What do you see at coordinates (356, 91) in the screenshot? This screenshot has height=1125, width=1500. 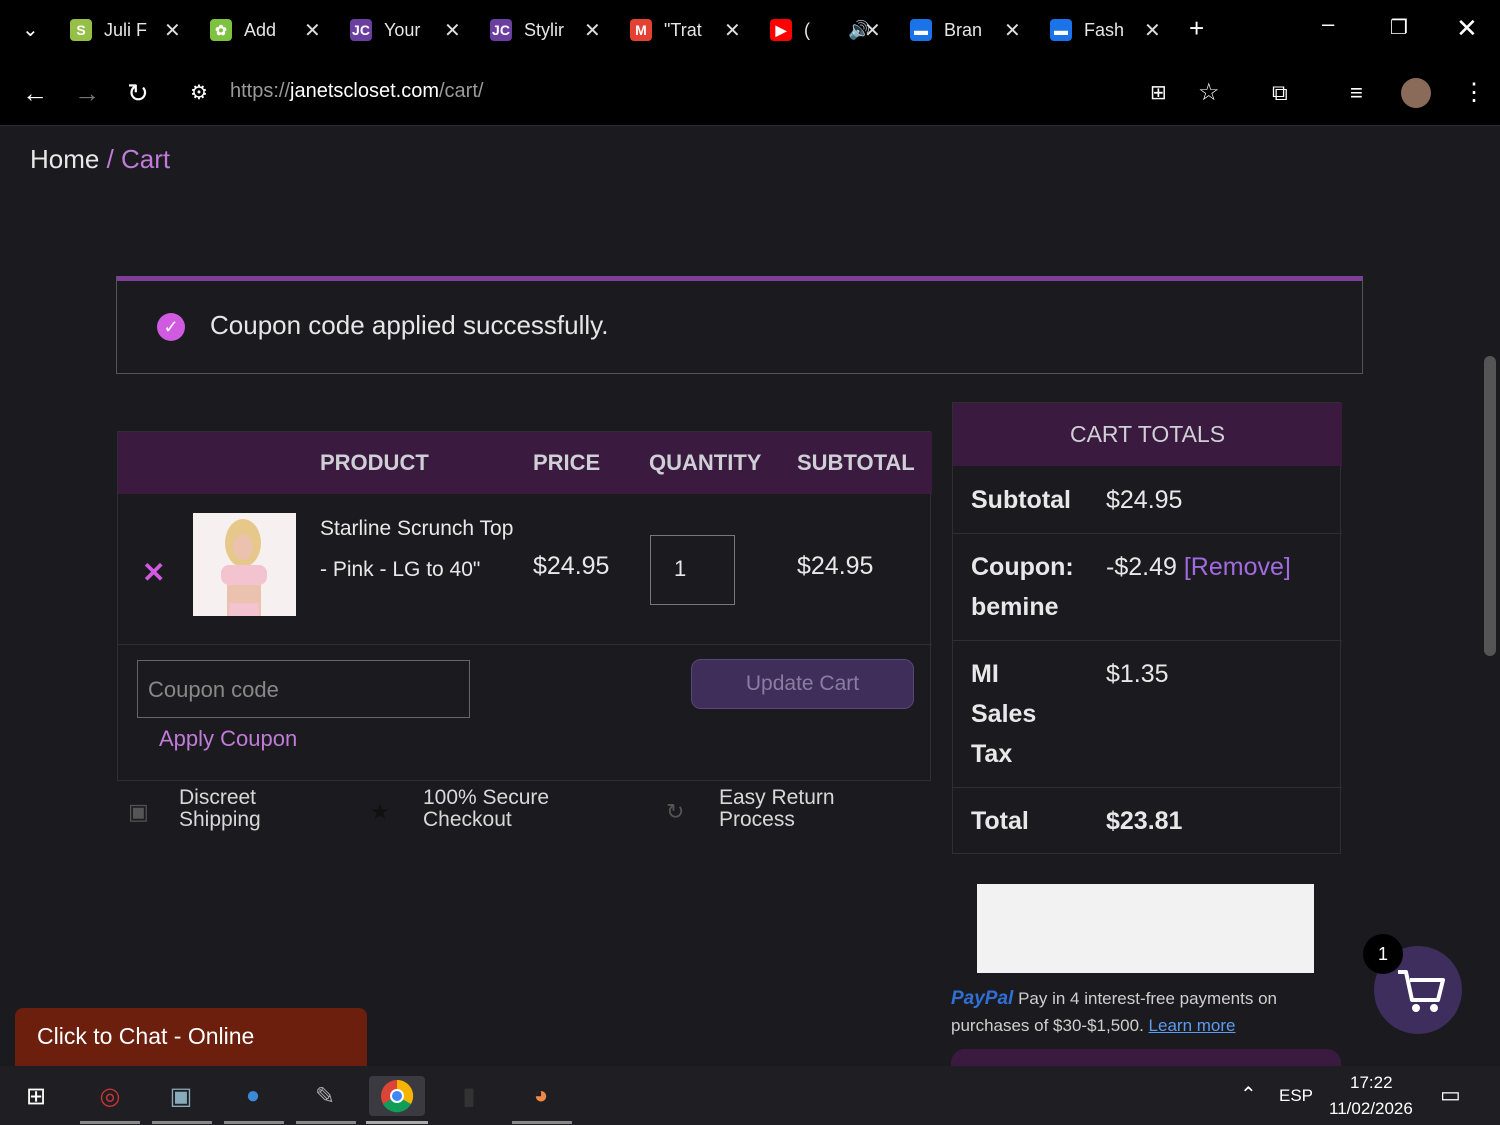 I see `url-field: https://janetscloset.com/cart/` at bounding box center [356, 91].